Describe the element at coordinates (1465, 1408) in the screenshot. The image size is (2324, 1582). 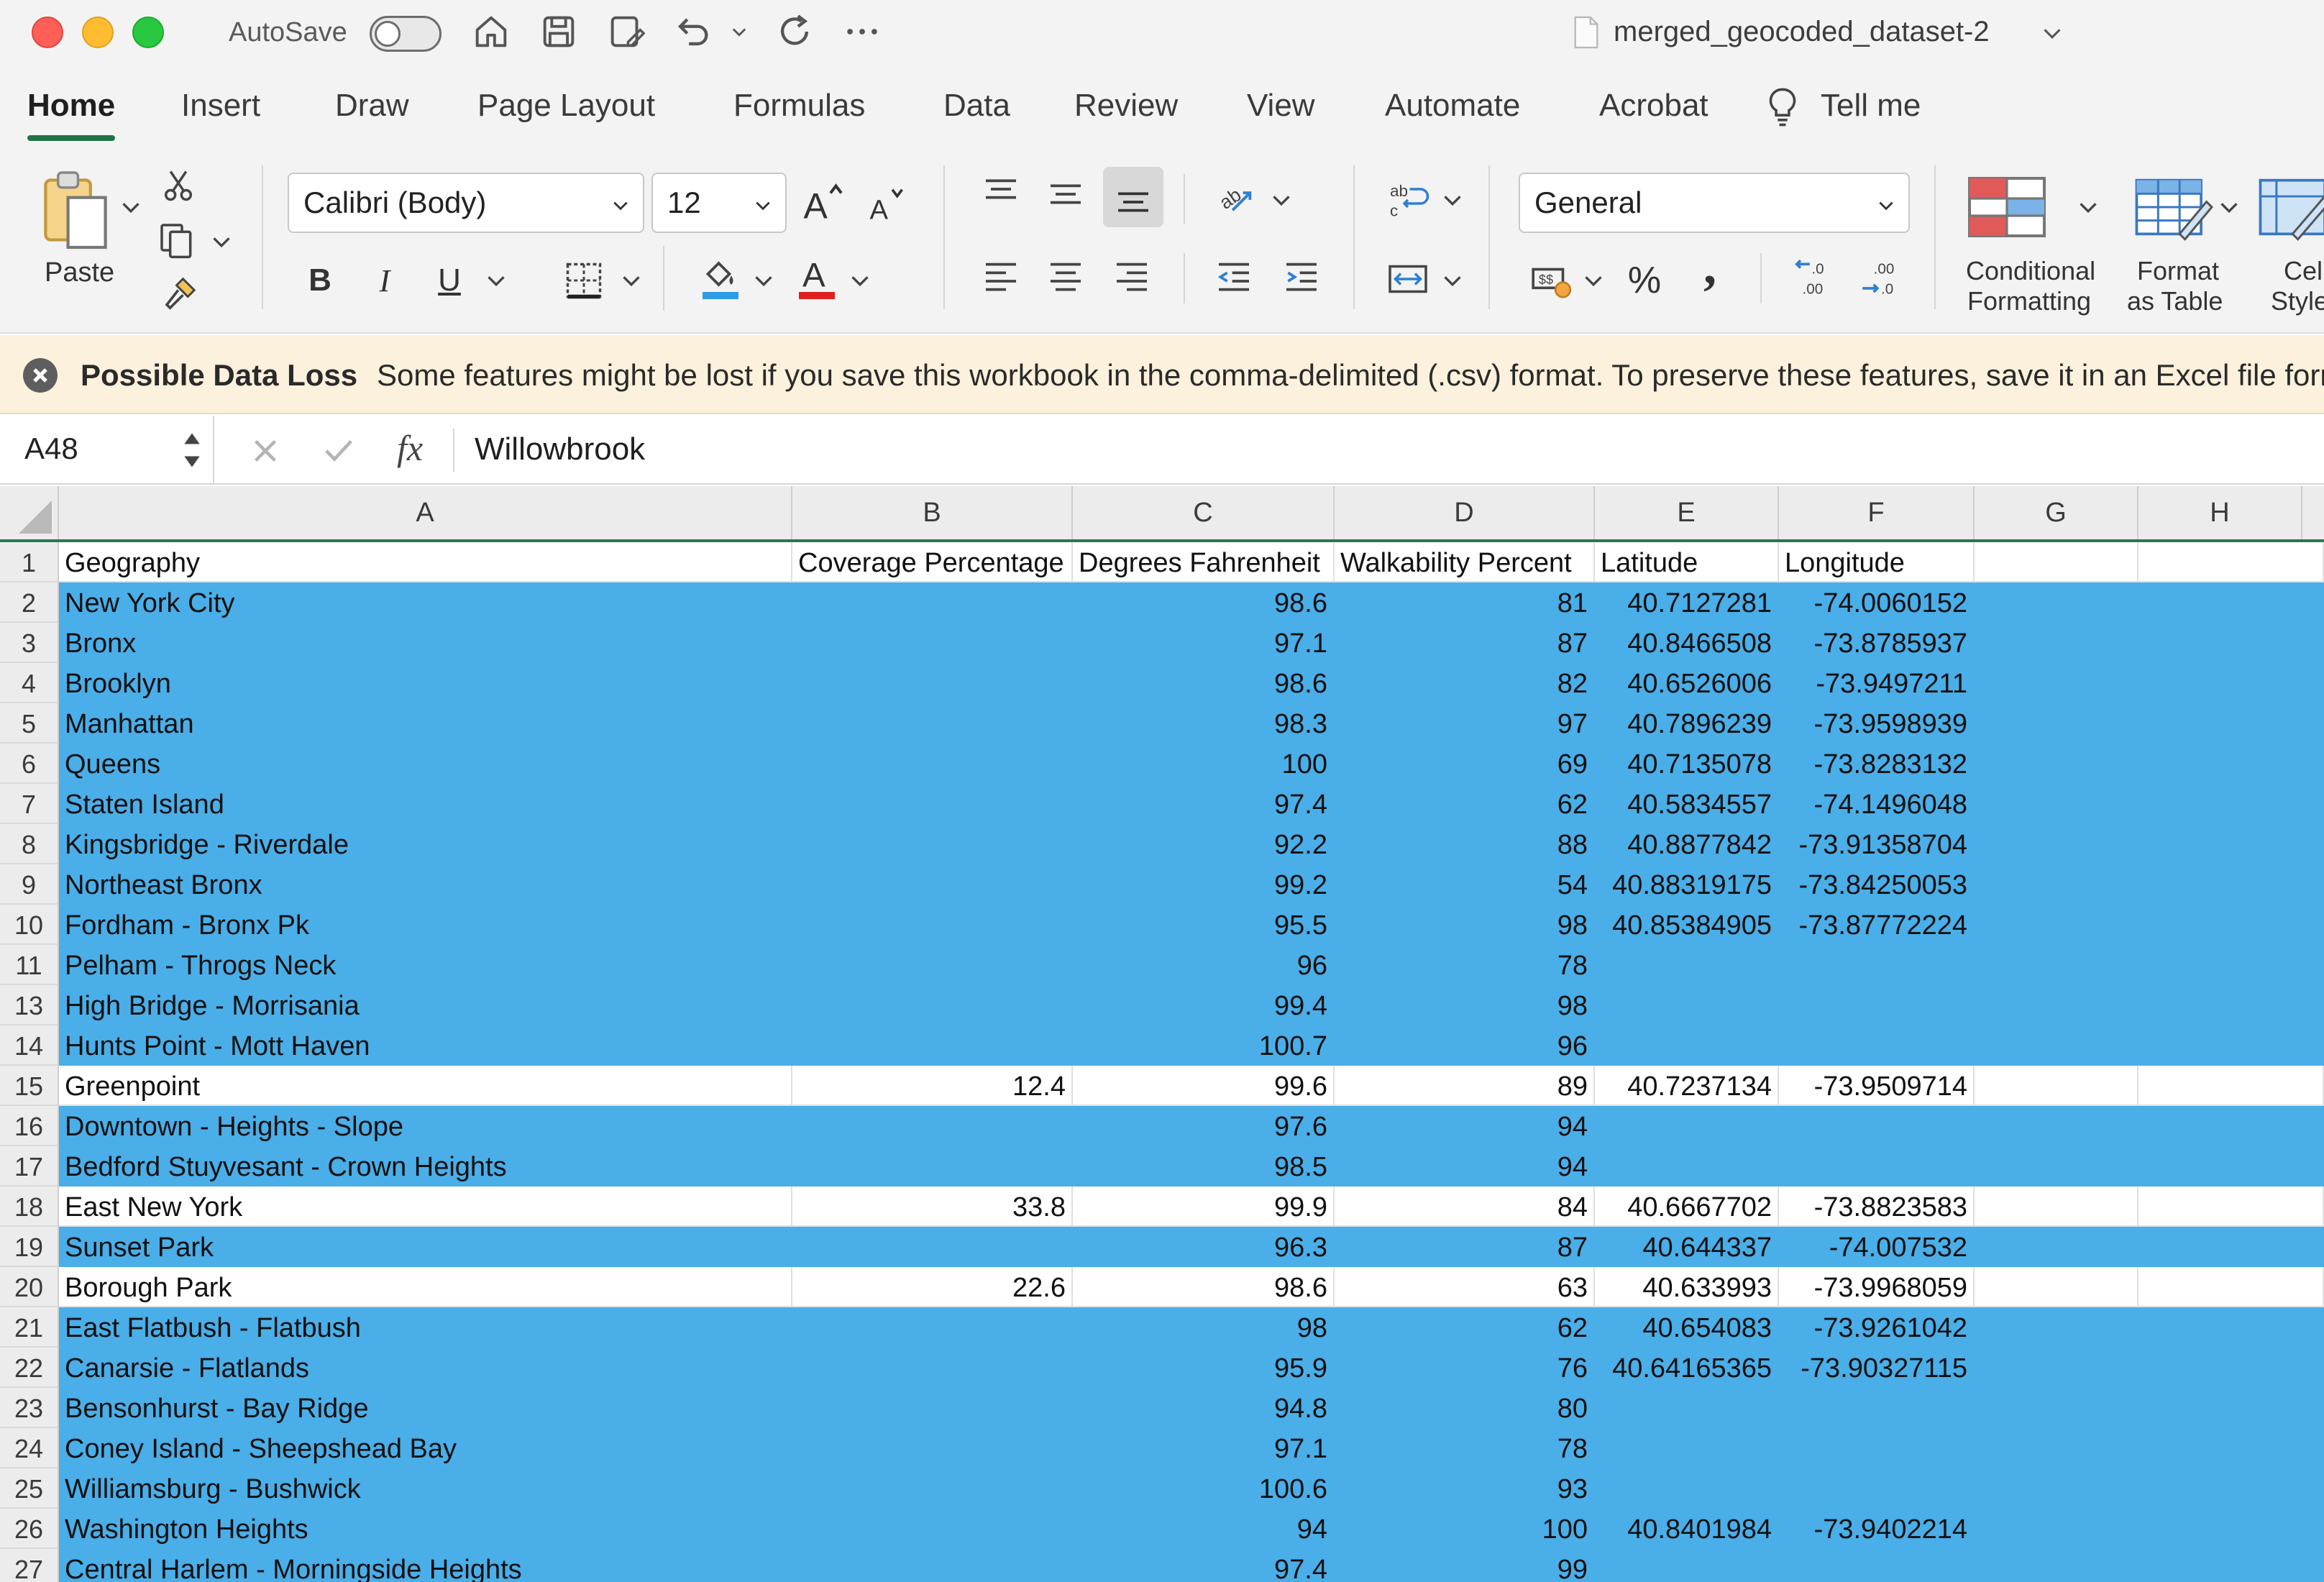
I see `cell-d23: 80` at that location.